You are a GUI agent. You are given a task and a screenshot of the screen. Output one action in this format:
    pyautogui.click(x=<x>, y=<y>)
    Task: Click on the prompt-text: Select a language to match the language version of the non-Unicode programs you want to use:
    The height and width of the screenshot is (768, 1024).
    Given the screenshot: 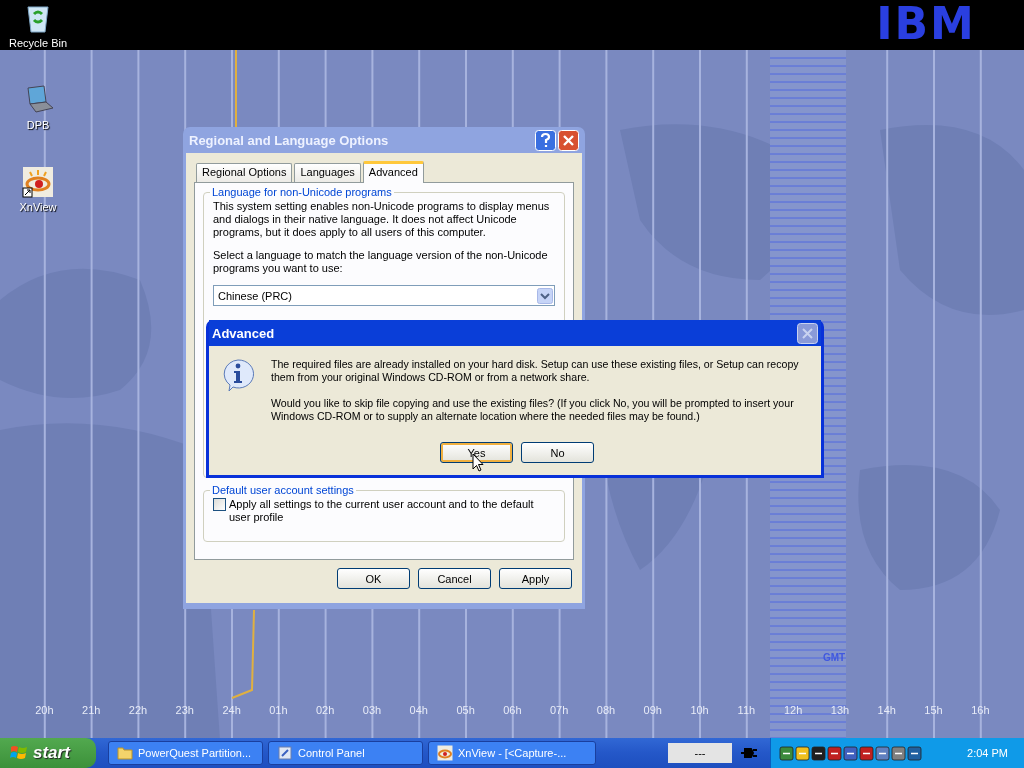 What is the action you would take?
    pyautogui.click(x=381, y=262)
    